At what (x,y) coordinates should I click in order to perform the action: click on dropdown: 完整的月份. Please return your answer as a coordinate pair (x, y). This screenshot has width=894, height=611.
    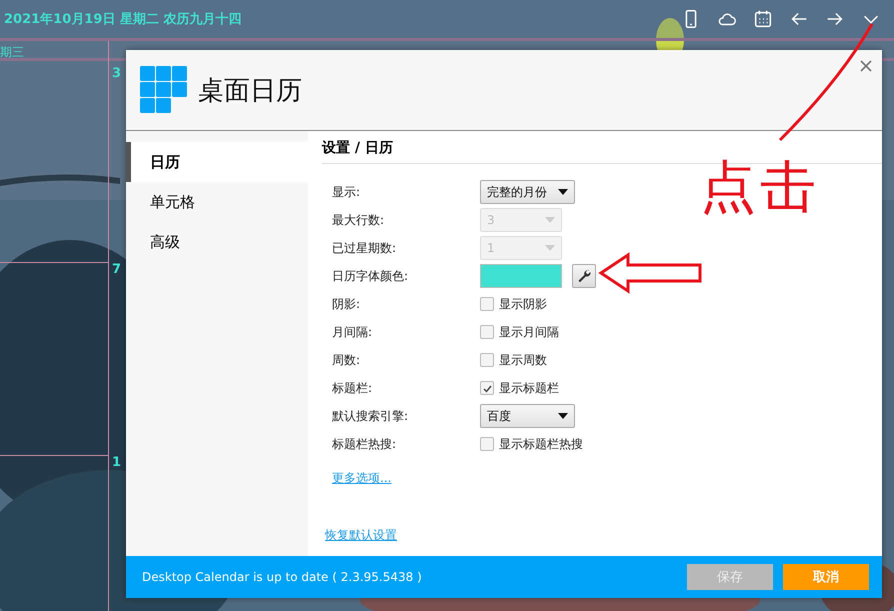
    Looking at the image, I should click on (527, 192).